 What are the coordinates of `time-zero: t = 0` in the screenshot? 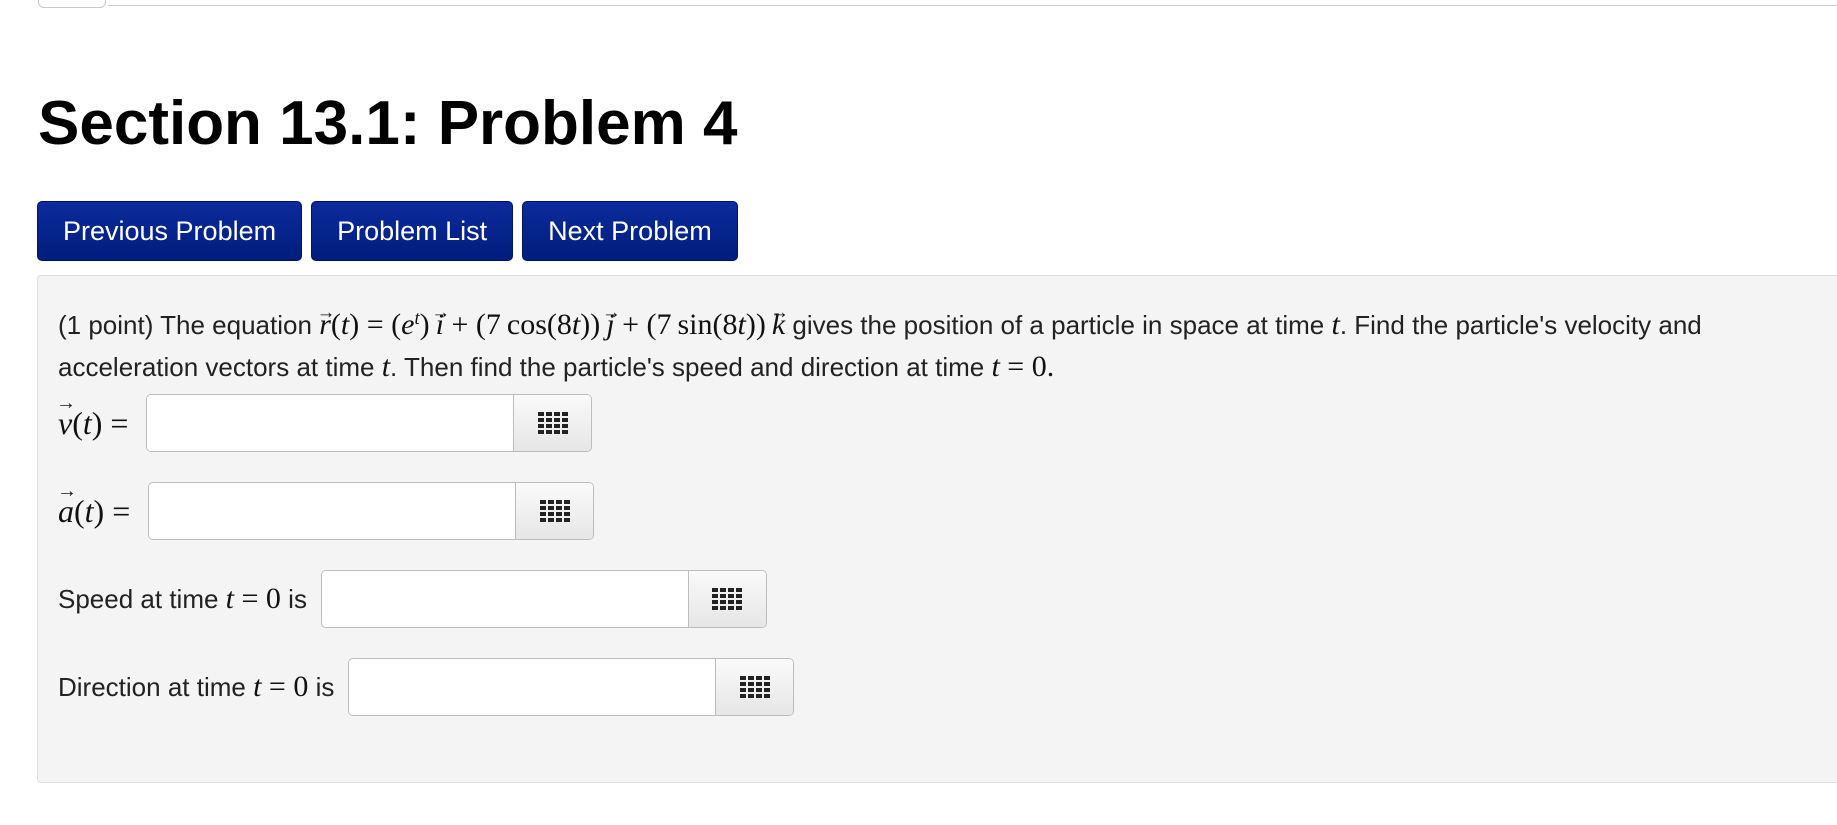 It's located at (1019, 366).